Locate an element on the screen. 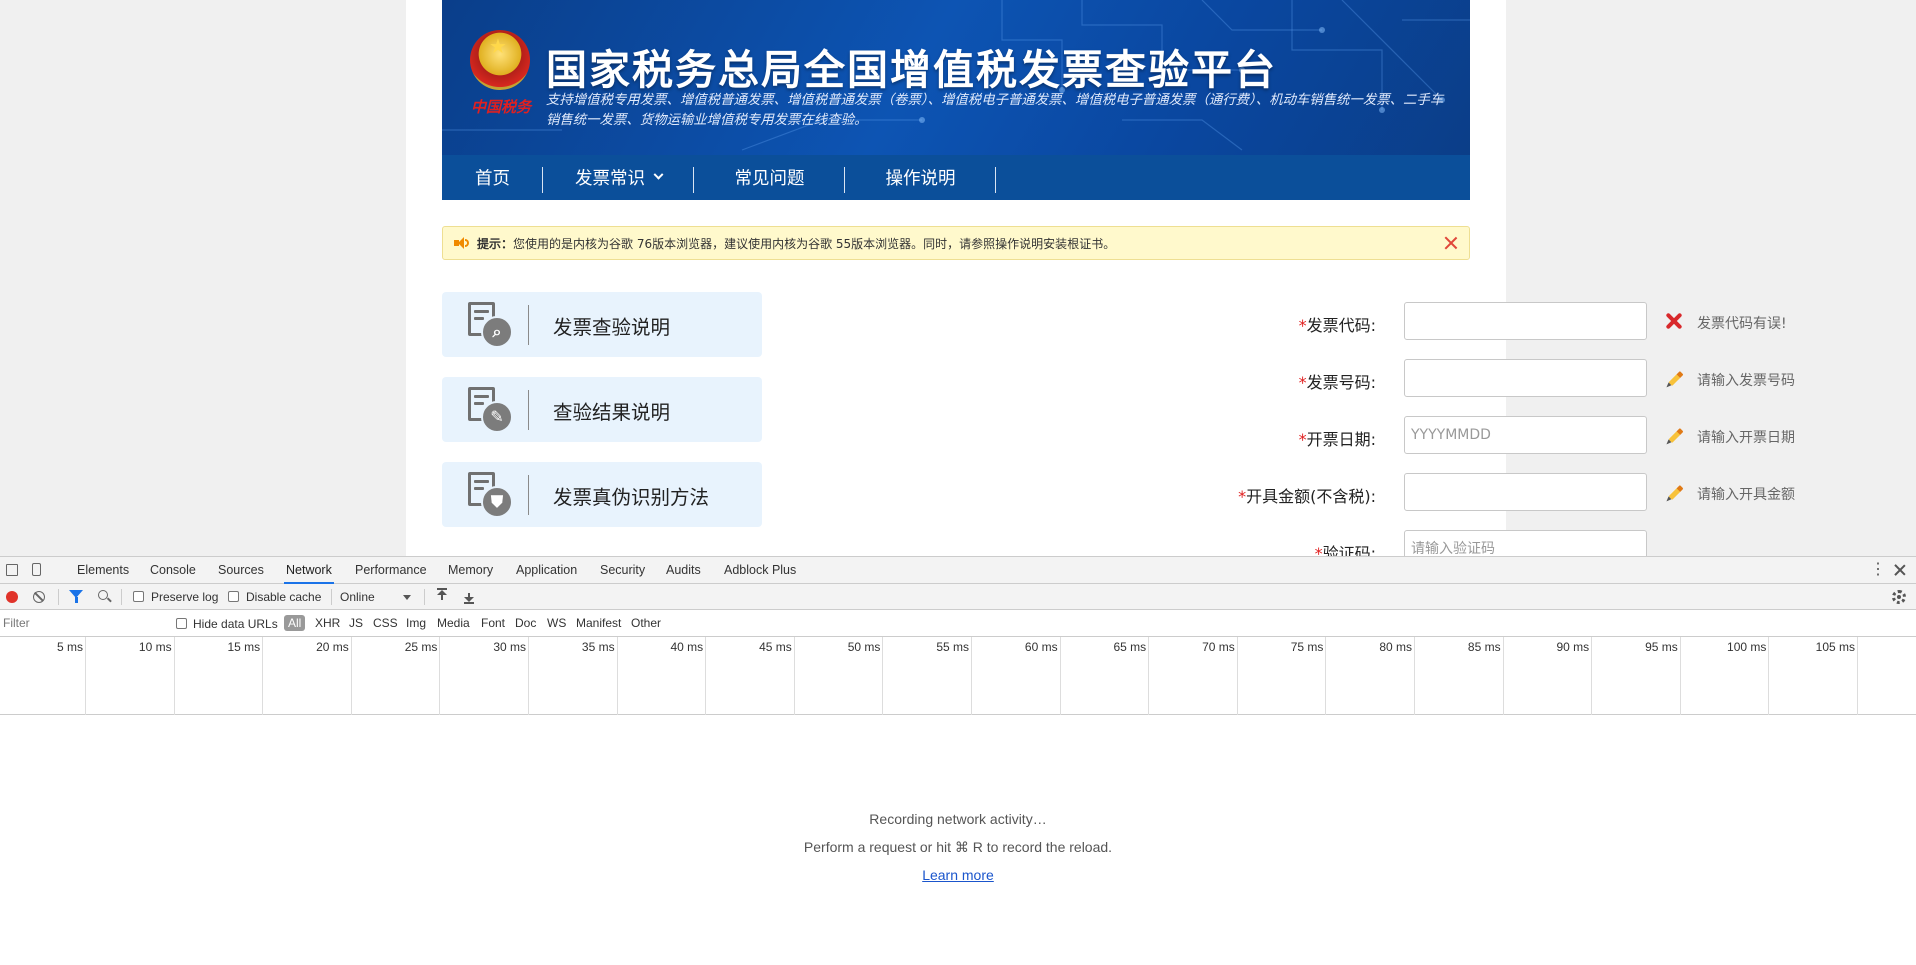 The width and height of the screenshot is (1916, 965). invoice-code-input is located at coordinates (1525, 321).